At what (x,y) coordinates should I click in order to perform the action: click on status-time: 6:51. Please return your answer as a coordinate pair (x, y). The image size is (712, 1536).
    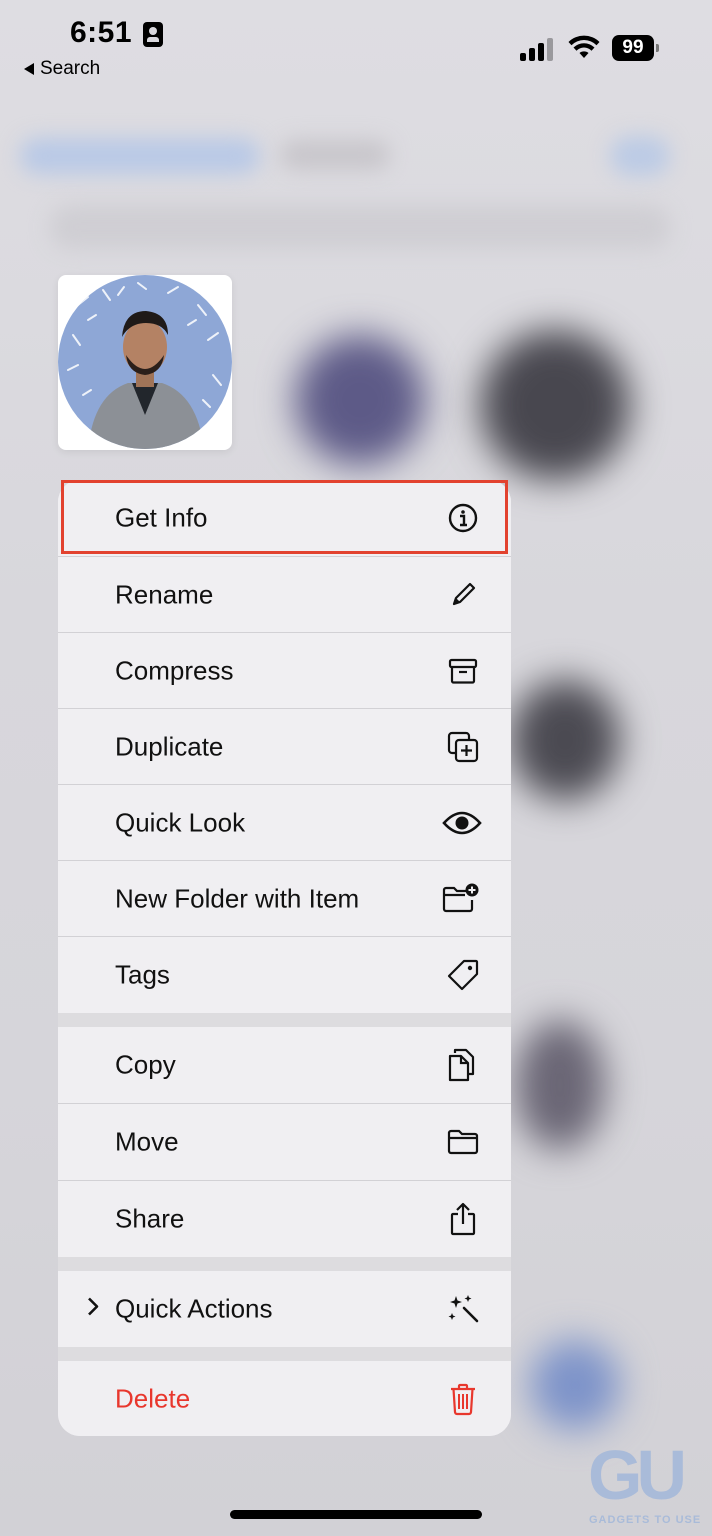
    Looking at the image, I should click on (101, 32).